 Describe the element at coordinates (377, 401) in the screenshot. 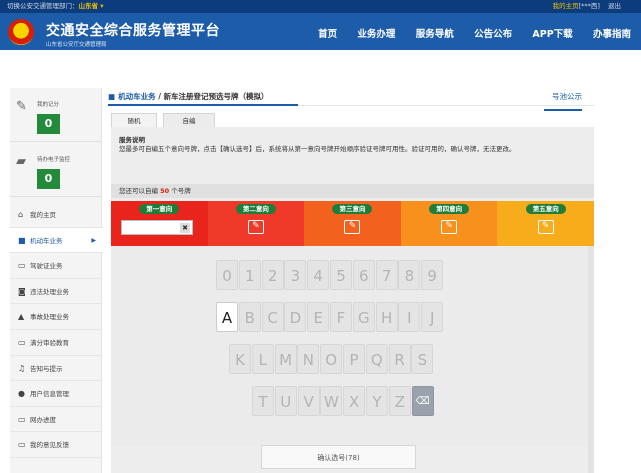

I see `key-y: Y` at that location.